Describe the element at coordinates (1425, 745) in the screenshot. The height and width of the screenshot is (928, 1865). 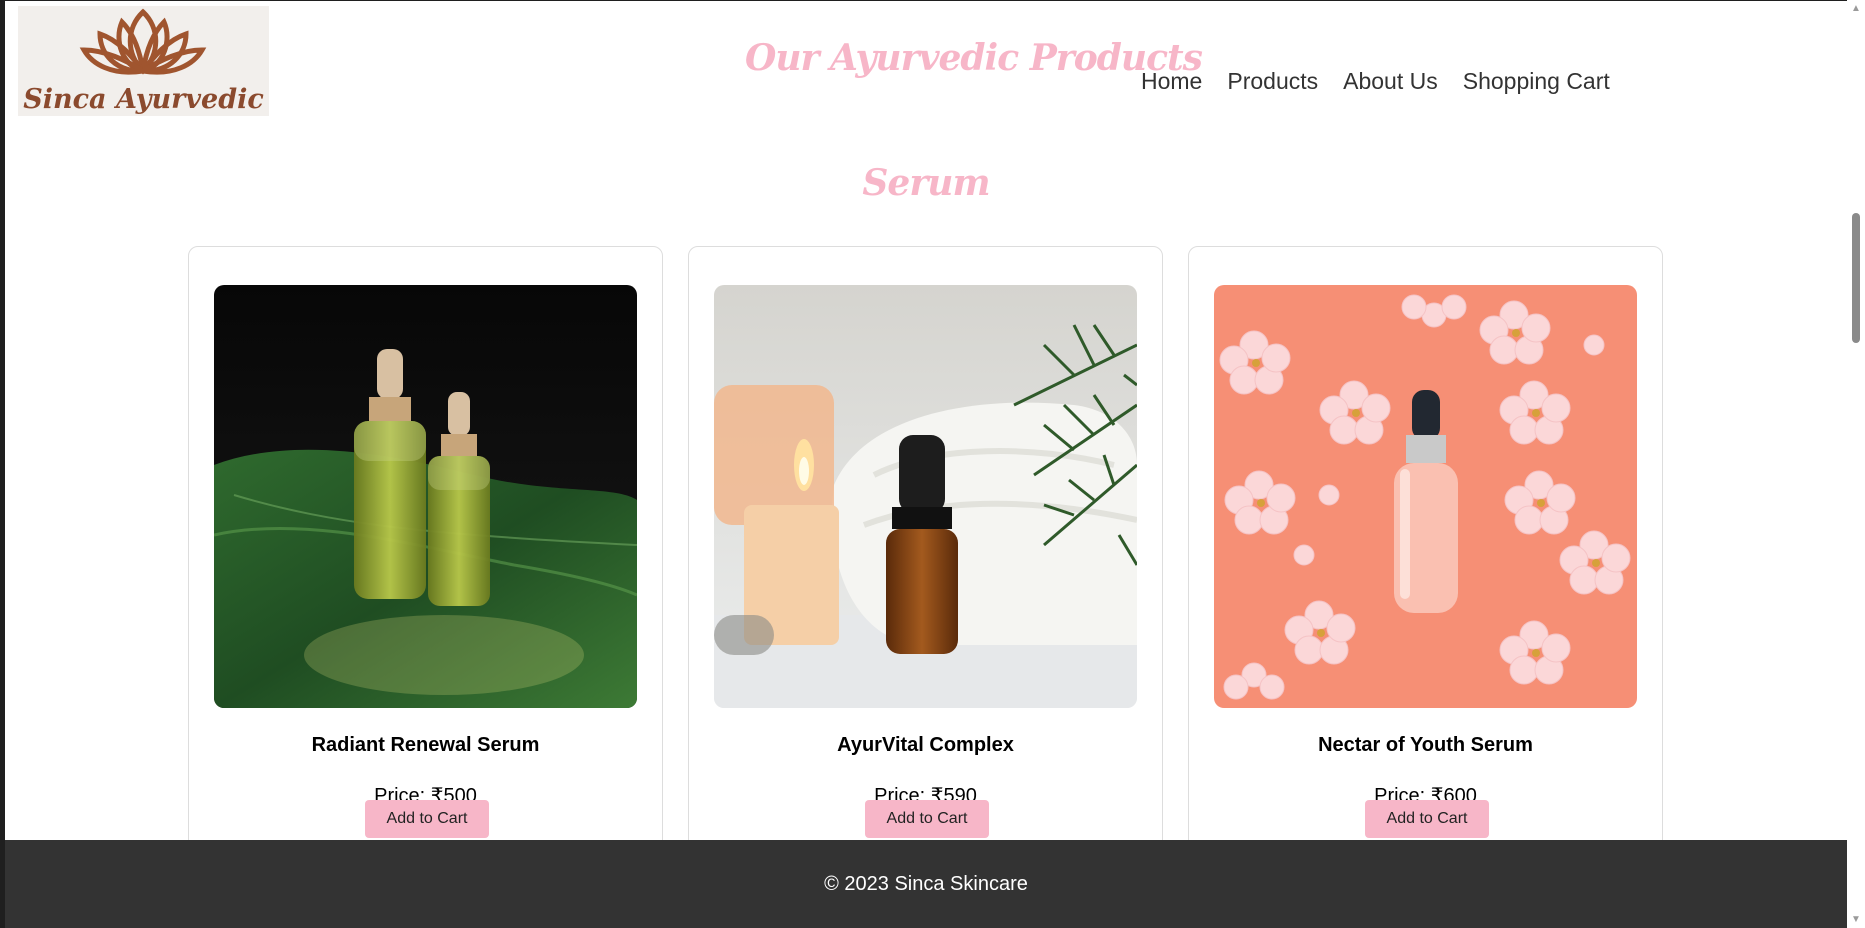
I see `product-name: Nectar of Youth Serum` at that location.